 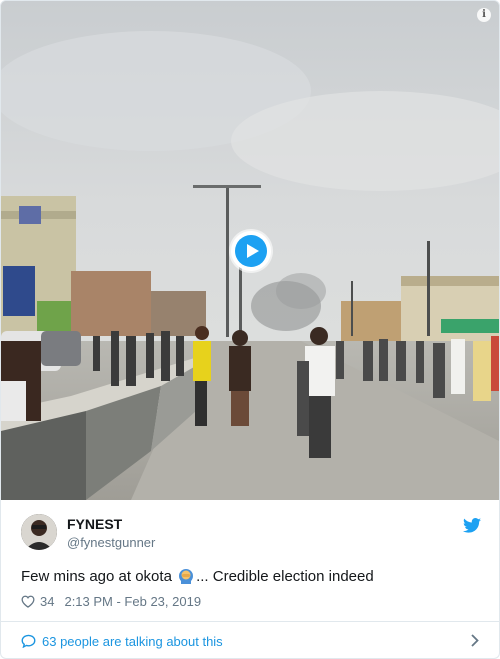 I want to click on tweet-author: FYNEST @fynestgunner, so click(x=251, y=534).